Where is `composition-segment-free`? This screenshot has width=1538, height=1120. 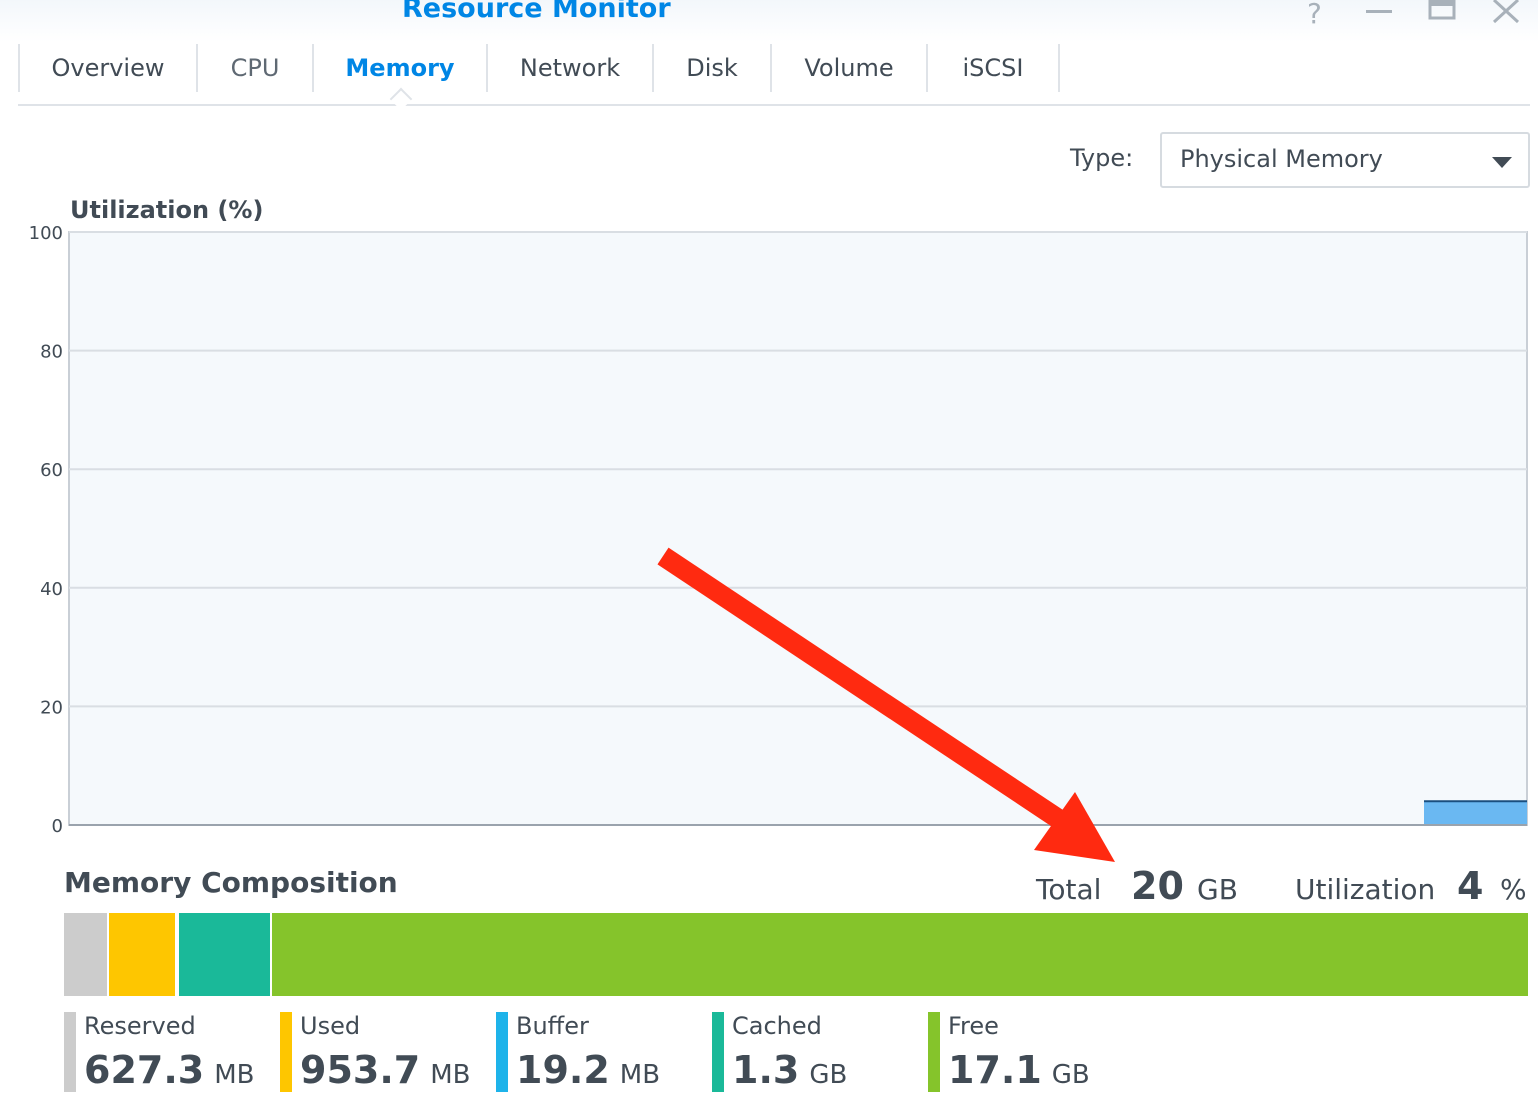
composition-segment-free is located at coordinates (901, 954).